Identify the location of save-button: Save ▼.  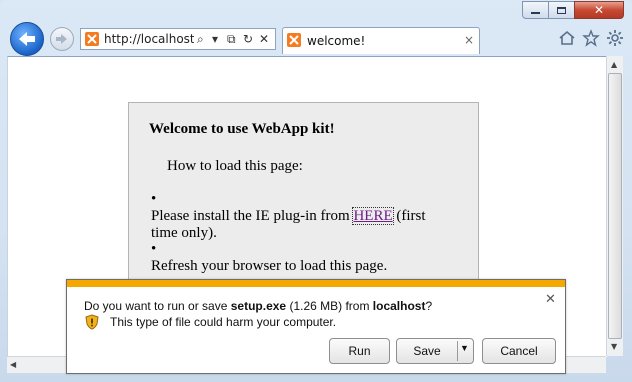
(435, 351).